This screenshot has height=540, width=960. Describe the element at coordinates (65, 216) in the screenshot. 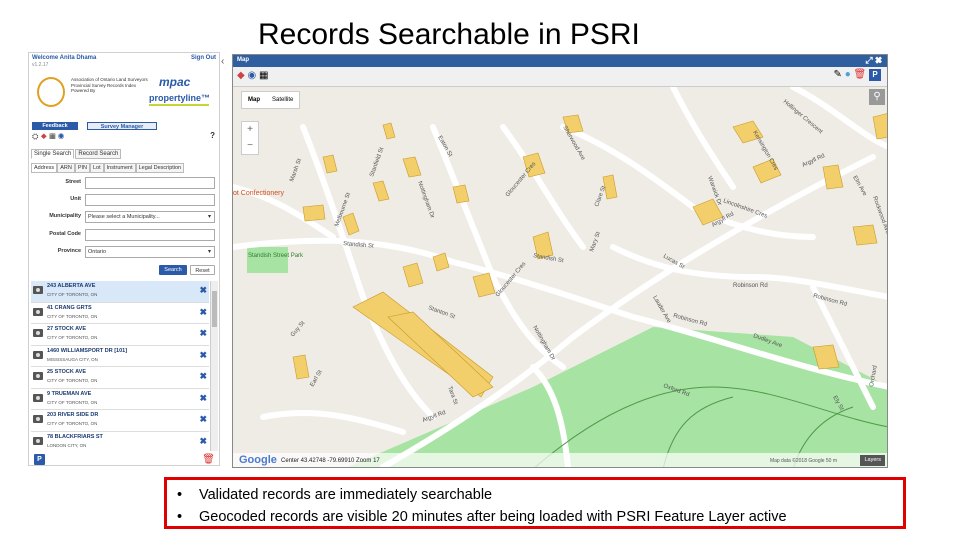

I see `municipality-label: Municipality` at that location.